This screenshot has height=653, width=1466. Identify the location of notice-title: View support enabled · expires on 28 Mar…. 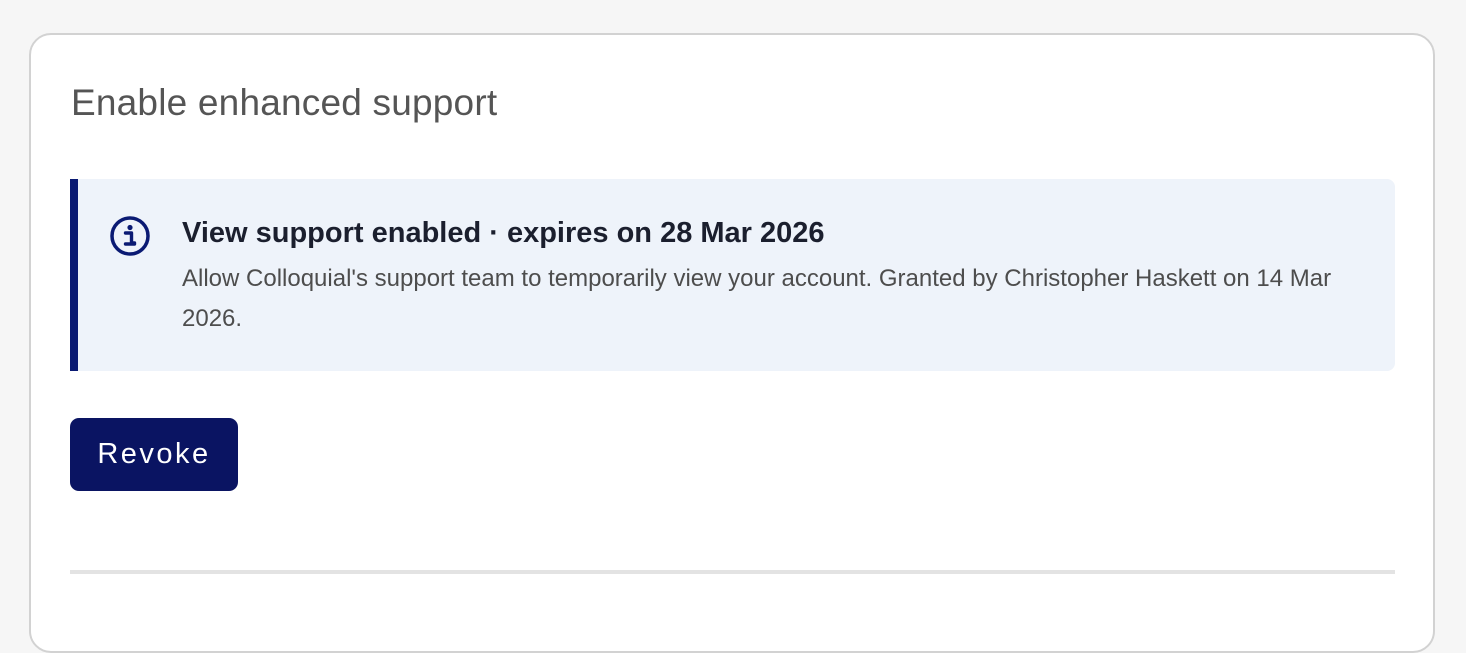
(503, 233).